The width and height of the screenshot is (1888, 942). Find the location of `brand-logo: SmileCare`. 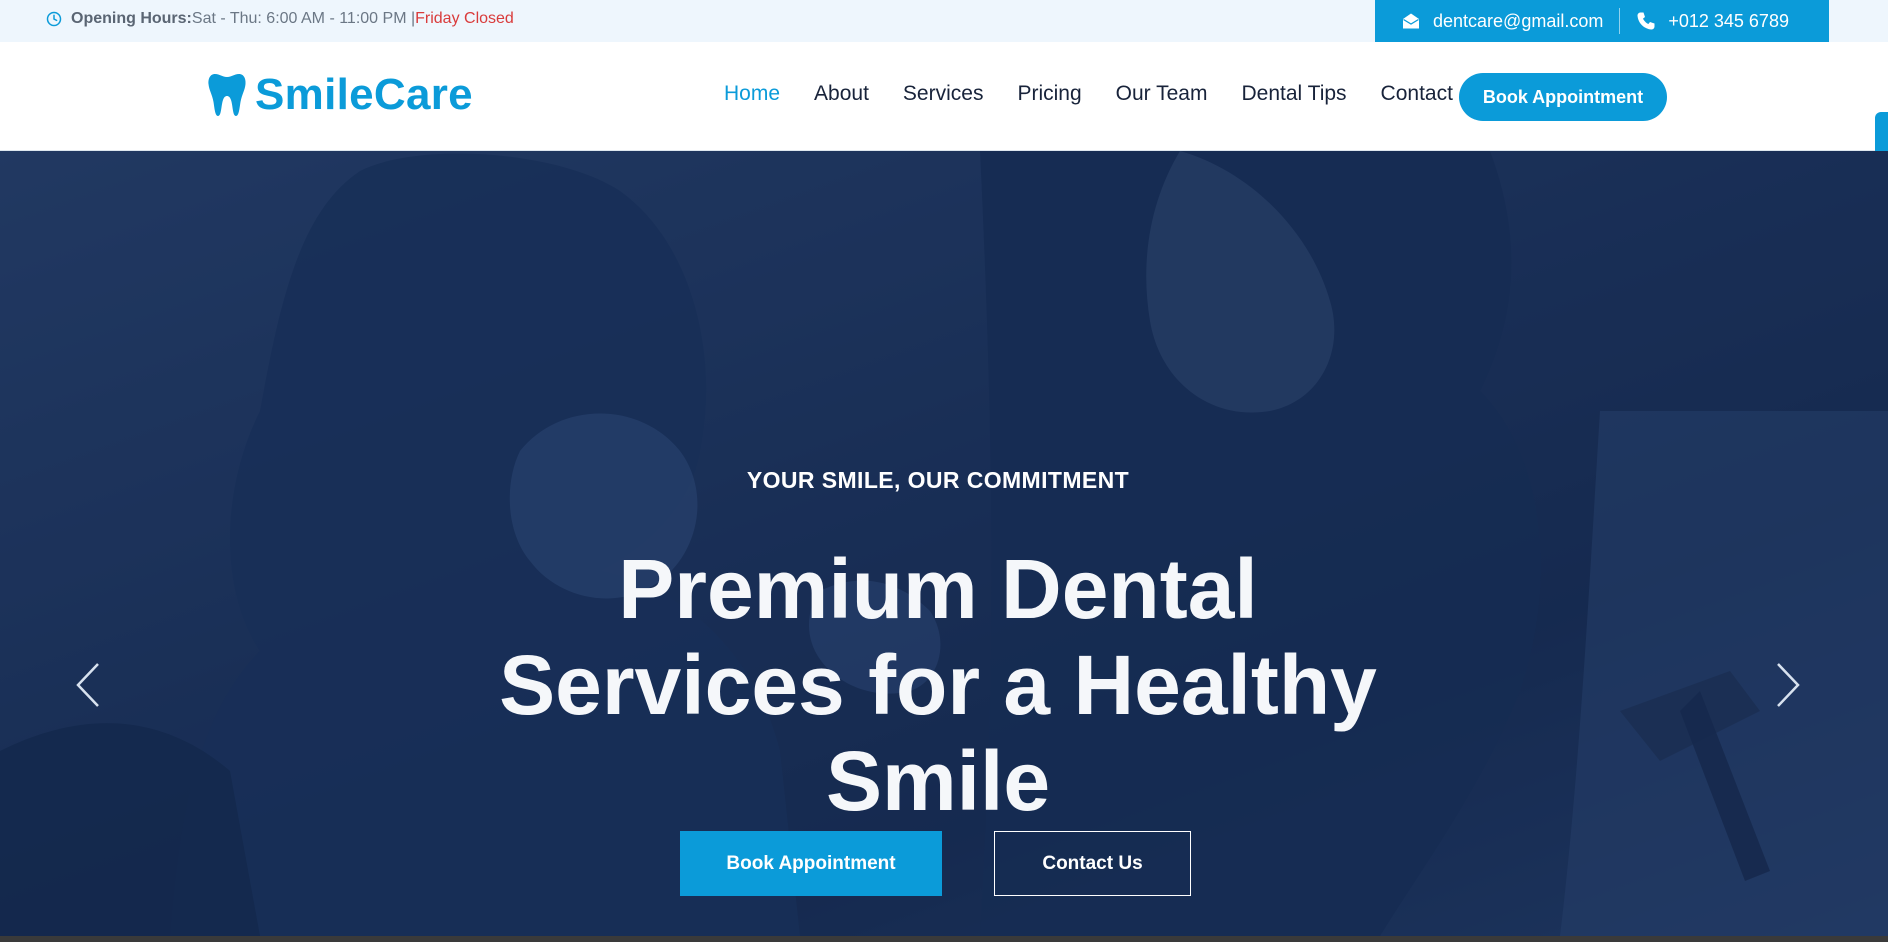

brand-logo: SmileCare is located at coordinates (340, 95).